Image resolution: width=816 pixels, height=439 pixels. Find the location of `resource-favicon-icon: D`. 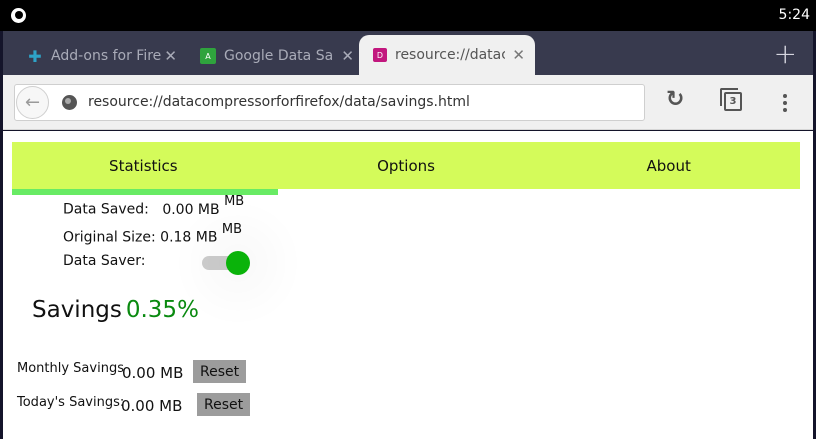

resource-favicon-icon: D is located at coordinates (380, 55).